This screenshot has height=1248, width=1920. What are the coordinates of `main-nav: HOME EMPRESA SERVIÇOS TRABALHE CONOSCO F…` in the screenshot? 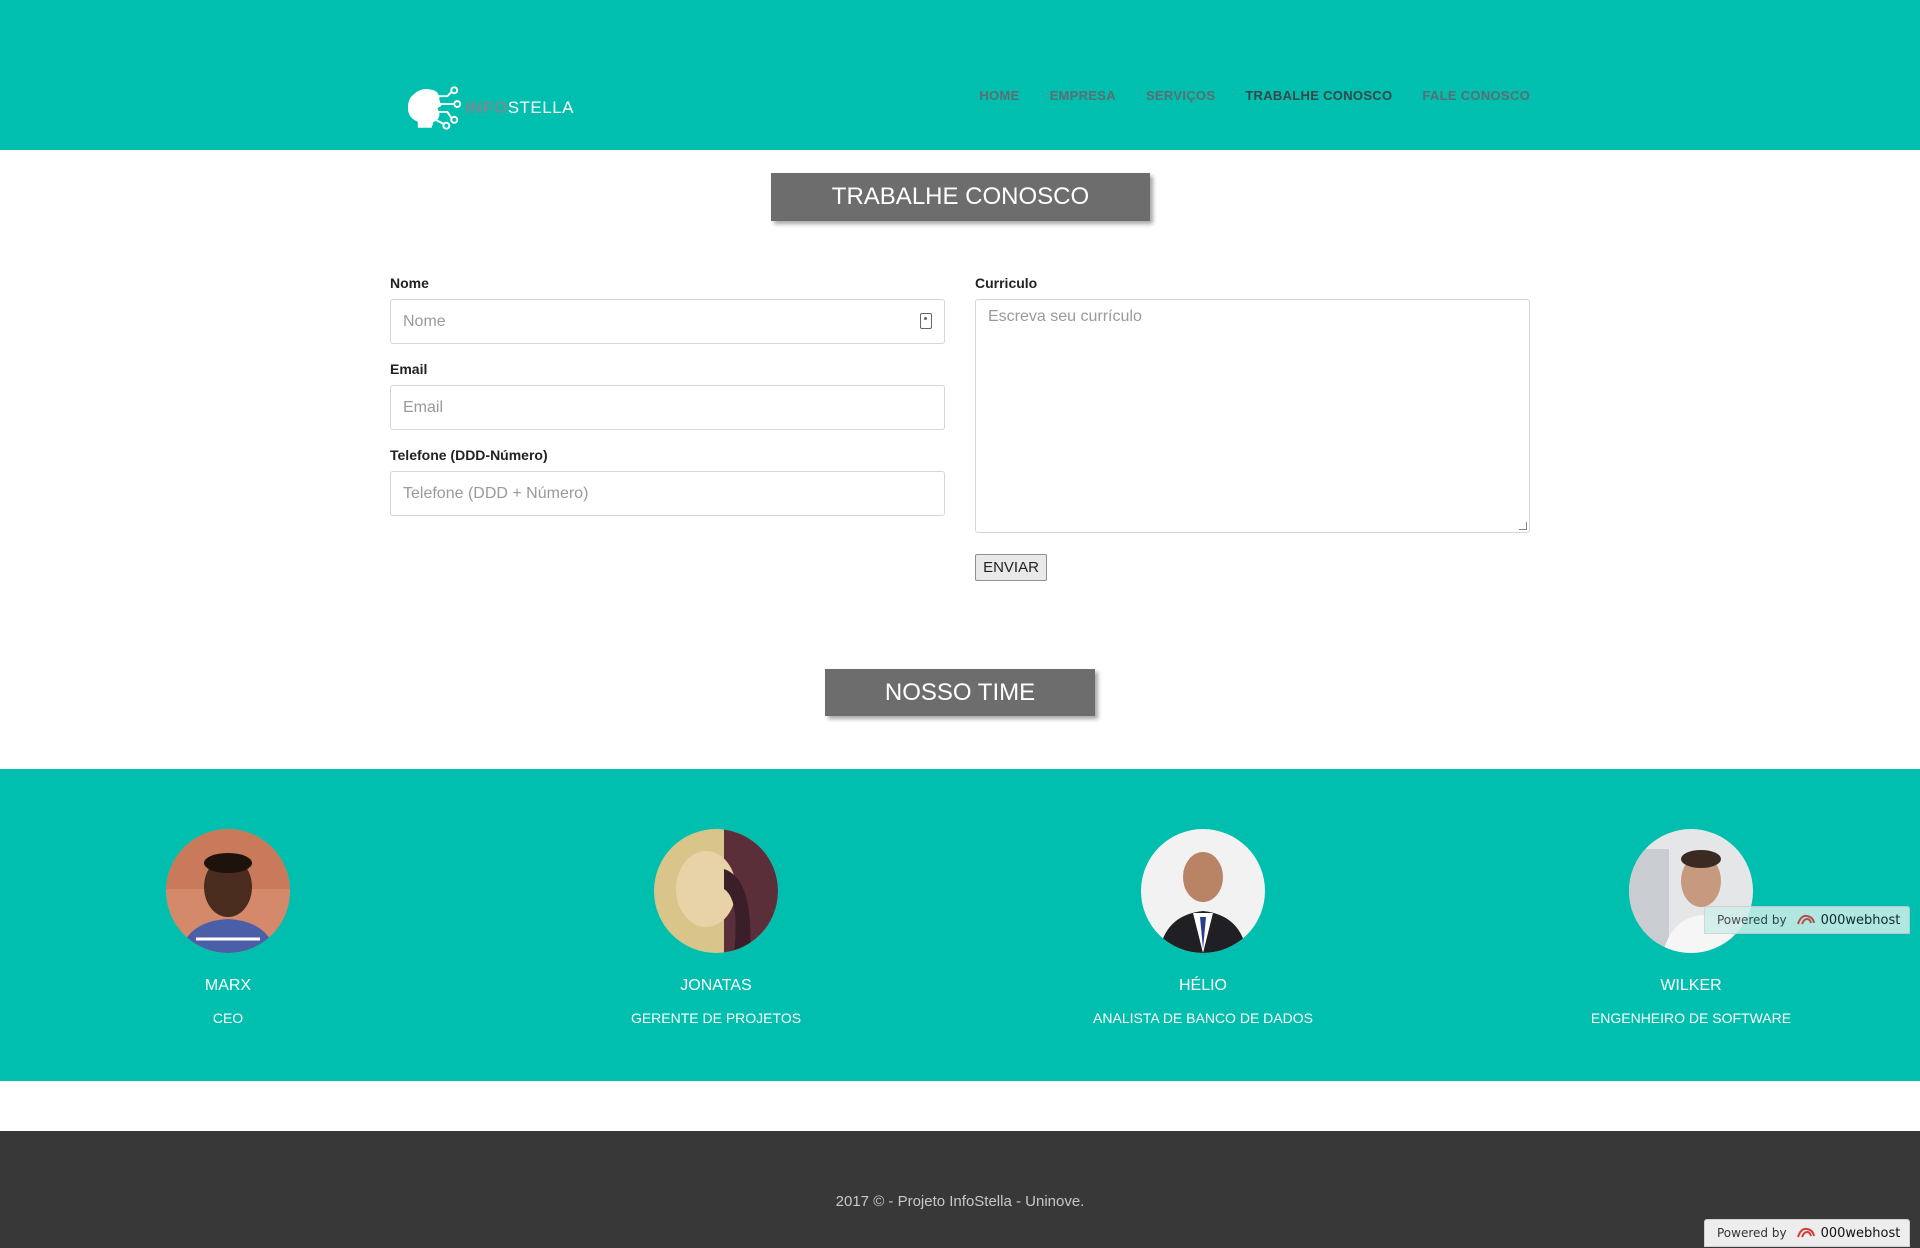 It's located at (1254, 95).